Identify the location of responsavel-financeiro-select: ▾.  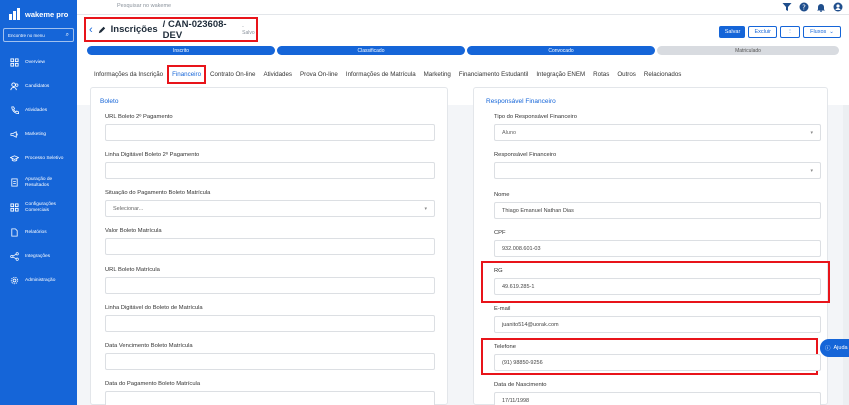
(657, 170).